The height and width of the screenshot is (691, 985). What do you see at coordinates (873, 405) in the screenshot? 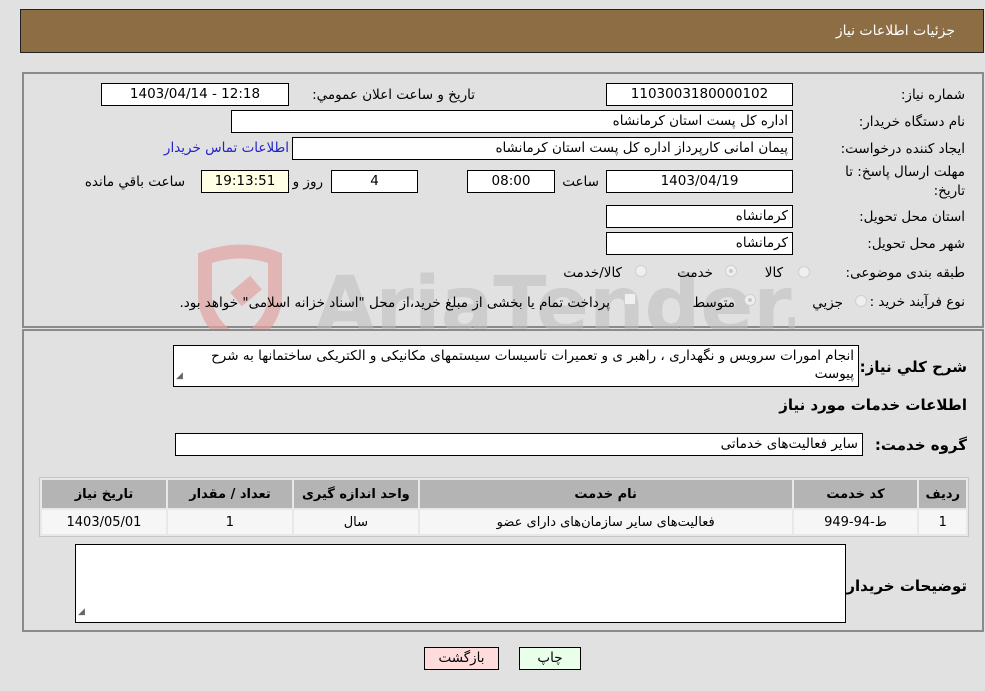
I see `services-section-title: اطلاعات خدمات مورد نیاز` at bounding box center [873, 405].